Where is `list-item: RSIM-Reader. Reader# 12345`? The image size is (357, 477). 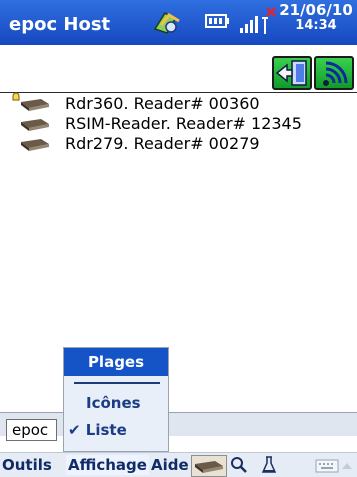 list-item: RSIM-Reader. Reader# 12345 is located at coordinates (178, 124).